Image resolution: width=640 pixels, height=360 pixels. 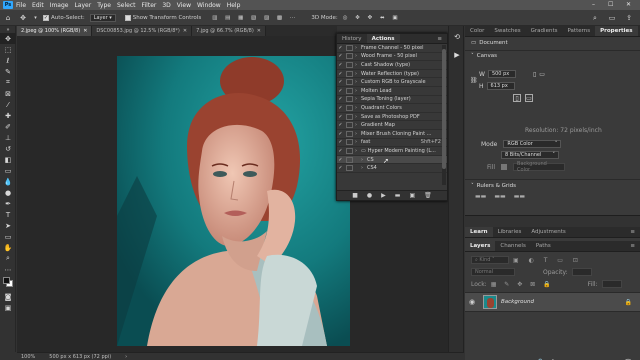 I want to click on chevron-down-icon: ▾, so click(x=35, y=18).